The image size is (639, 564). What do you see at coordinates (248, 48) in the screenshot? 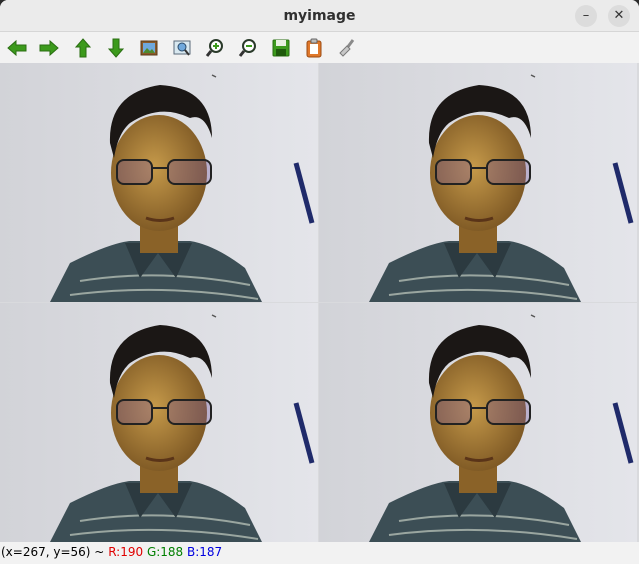
I see `zoom-out-icon` at bounding box center [248, 48].